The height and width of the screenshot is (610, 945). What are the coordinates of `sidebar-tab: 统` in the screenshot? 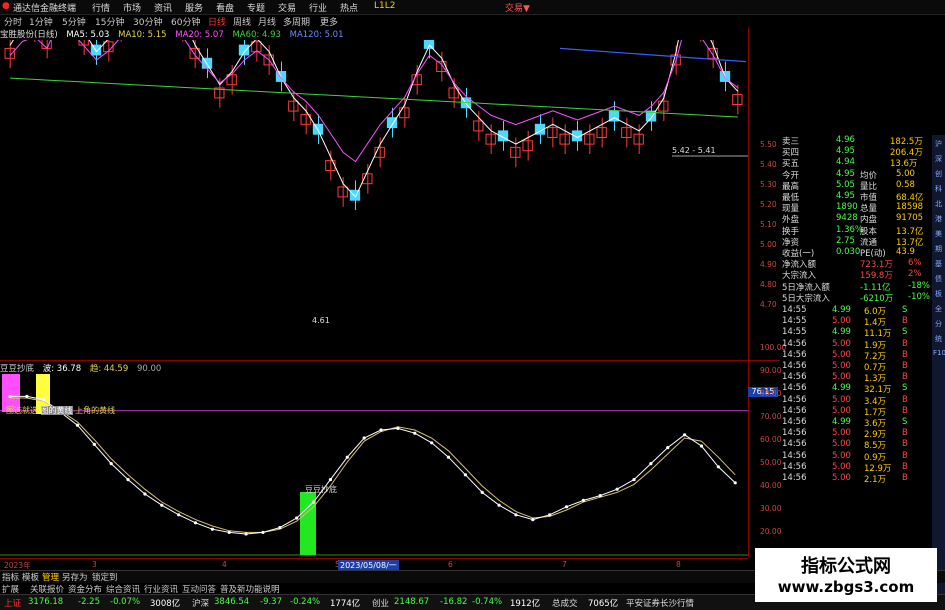 It's located at (938, 340).